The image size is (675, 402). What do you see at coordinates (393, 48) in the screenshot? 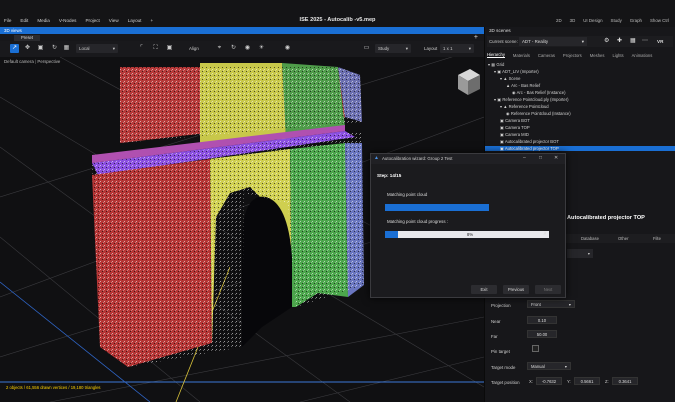
I see `study-select: Study ▾` at bounding box center [393, 48].